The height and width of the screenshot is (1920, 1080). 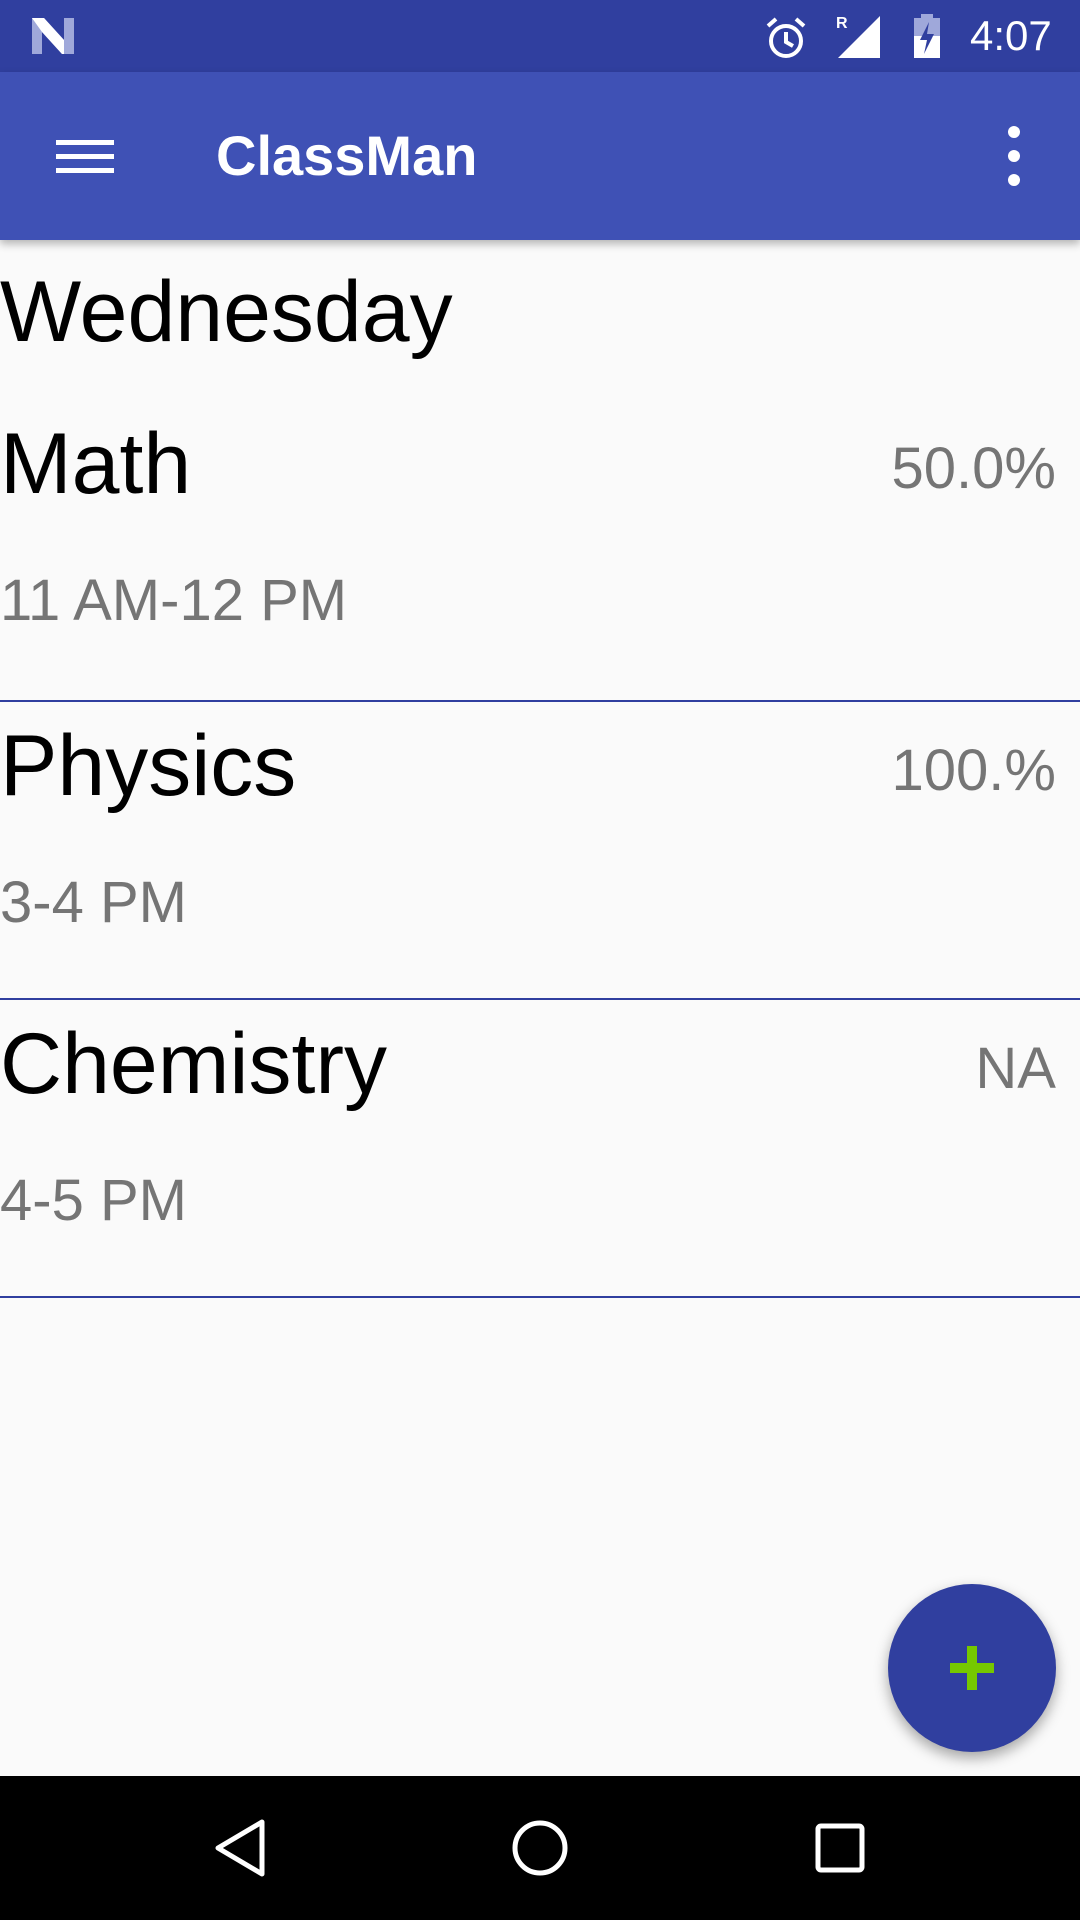 What do you see at coordinates (174, 600) in the screenshot?
I see `class-time: 11 AM-12 PM` at bounding box center [174, 600].